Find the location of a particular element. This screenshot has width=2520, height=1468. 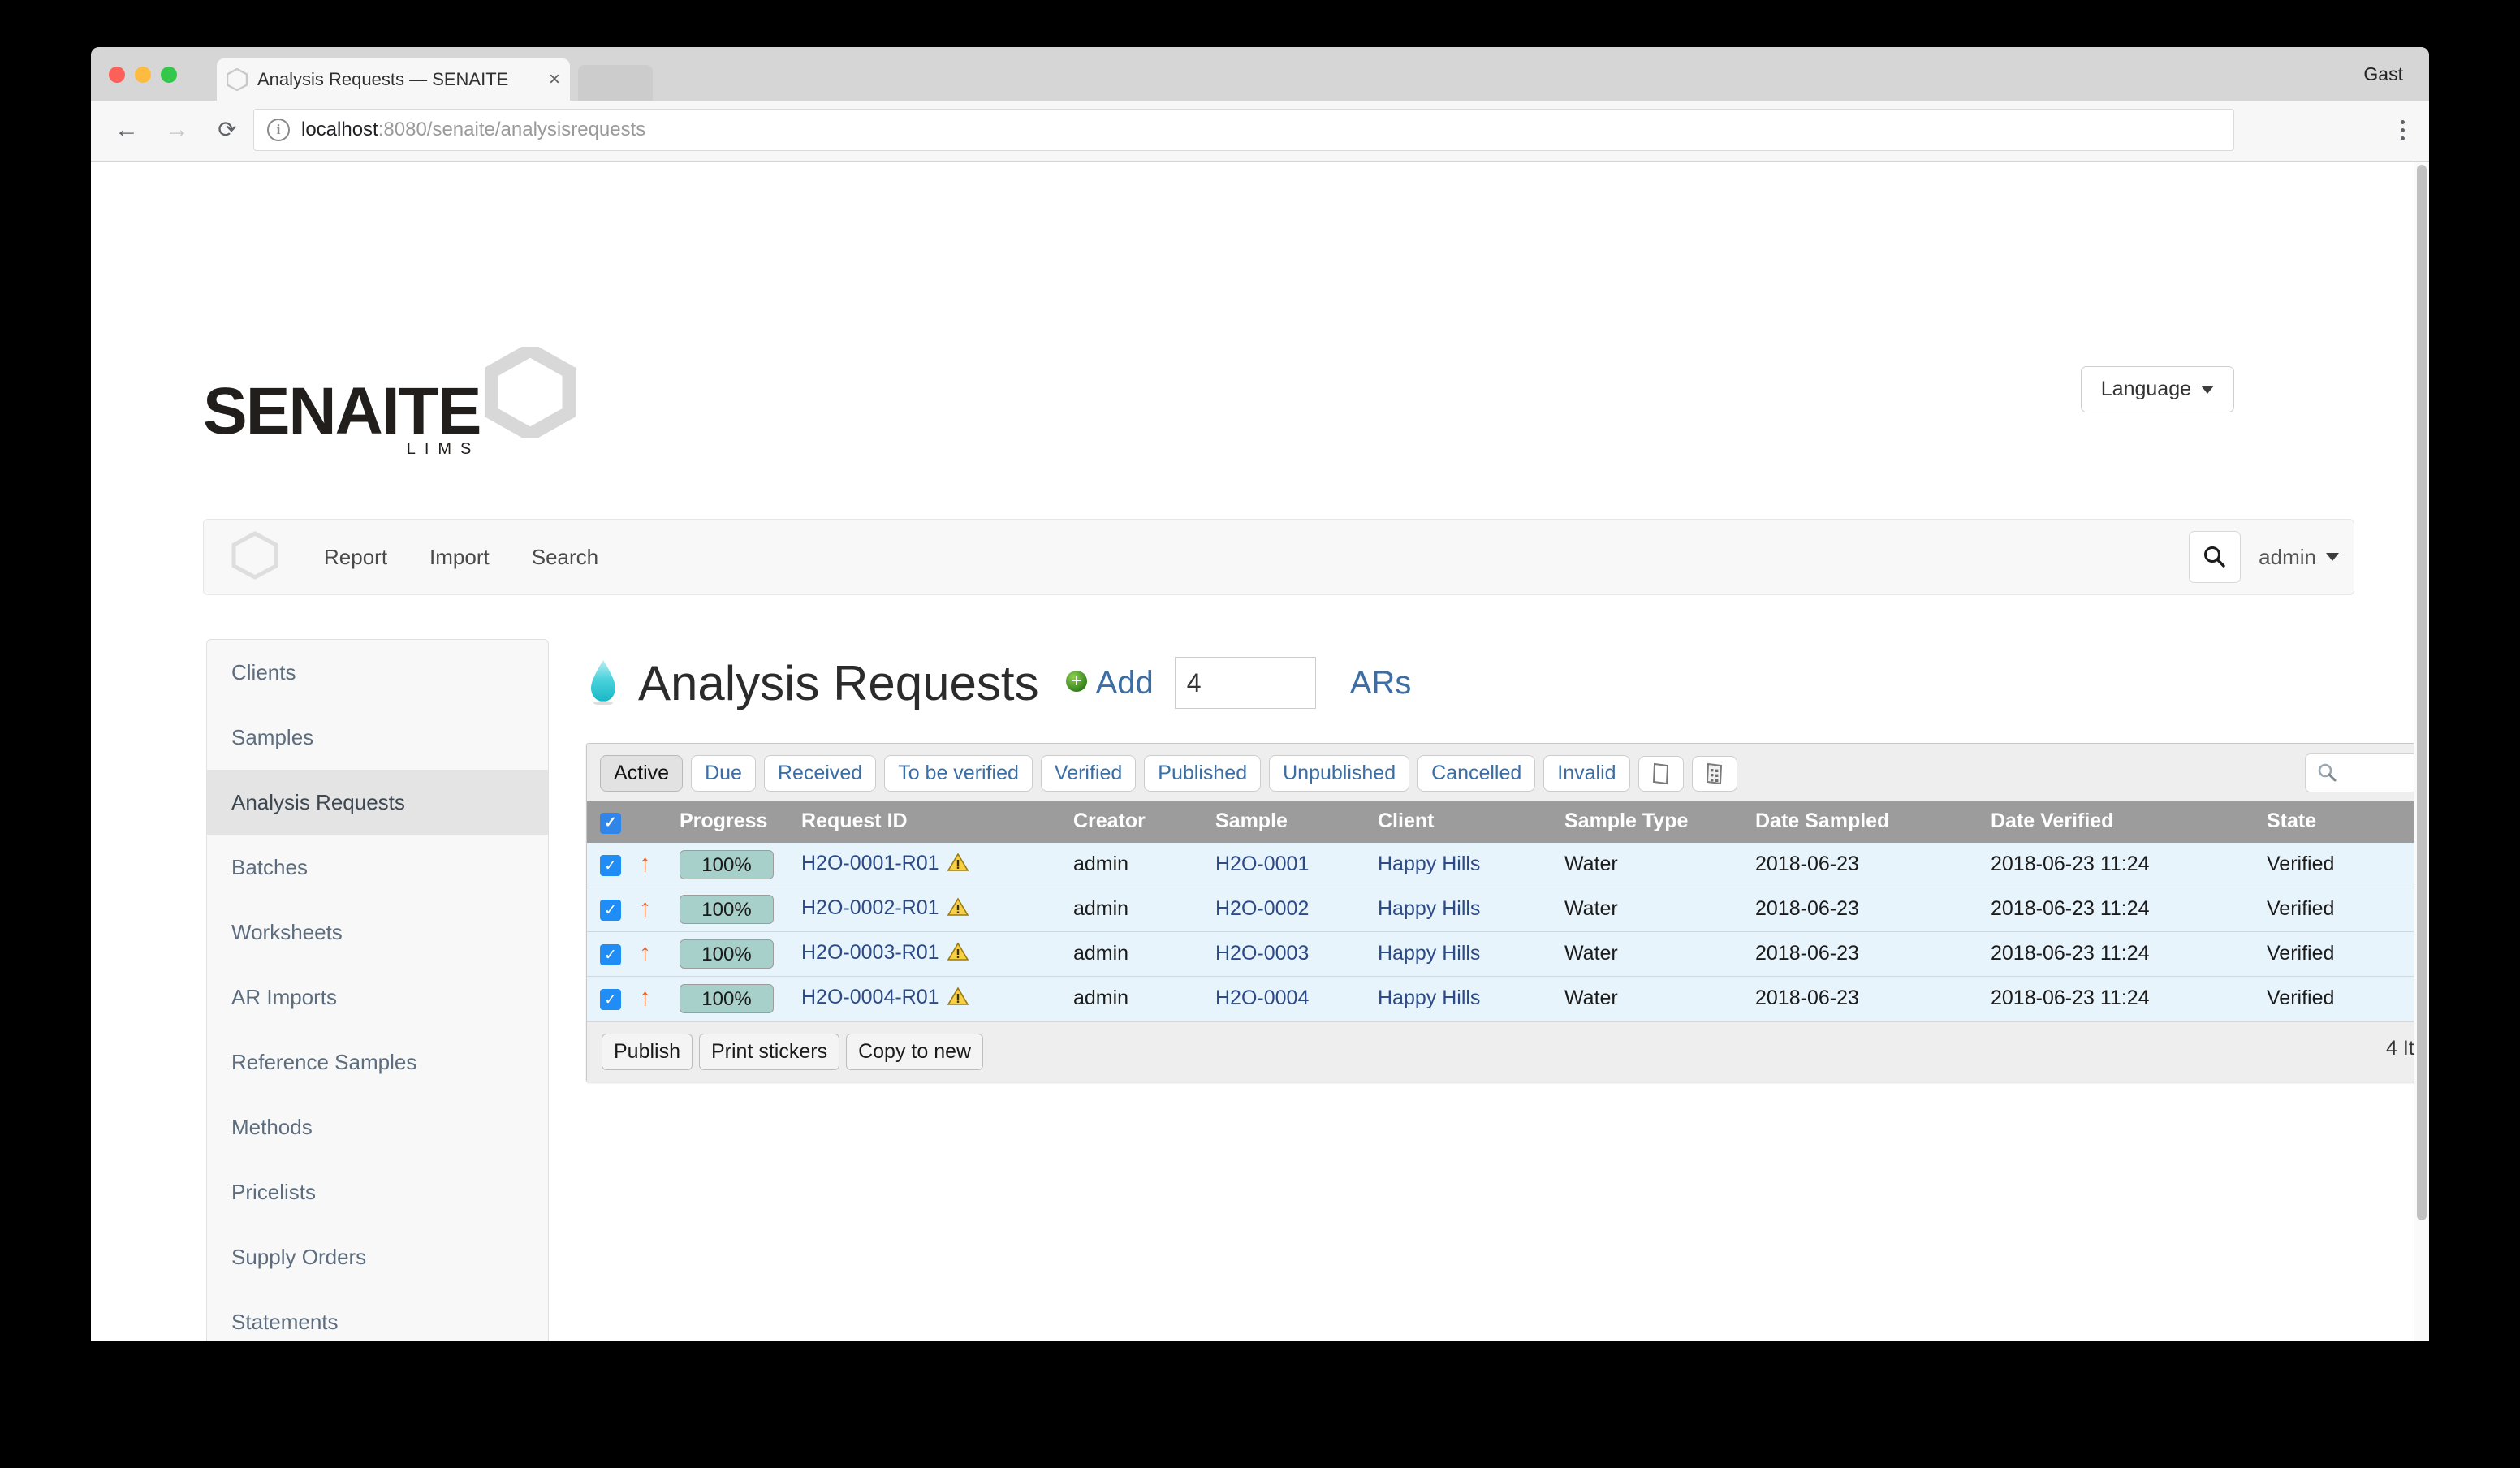

window-controls is located at coordinates (143, 75).